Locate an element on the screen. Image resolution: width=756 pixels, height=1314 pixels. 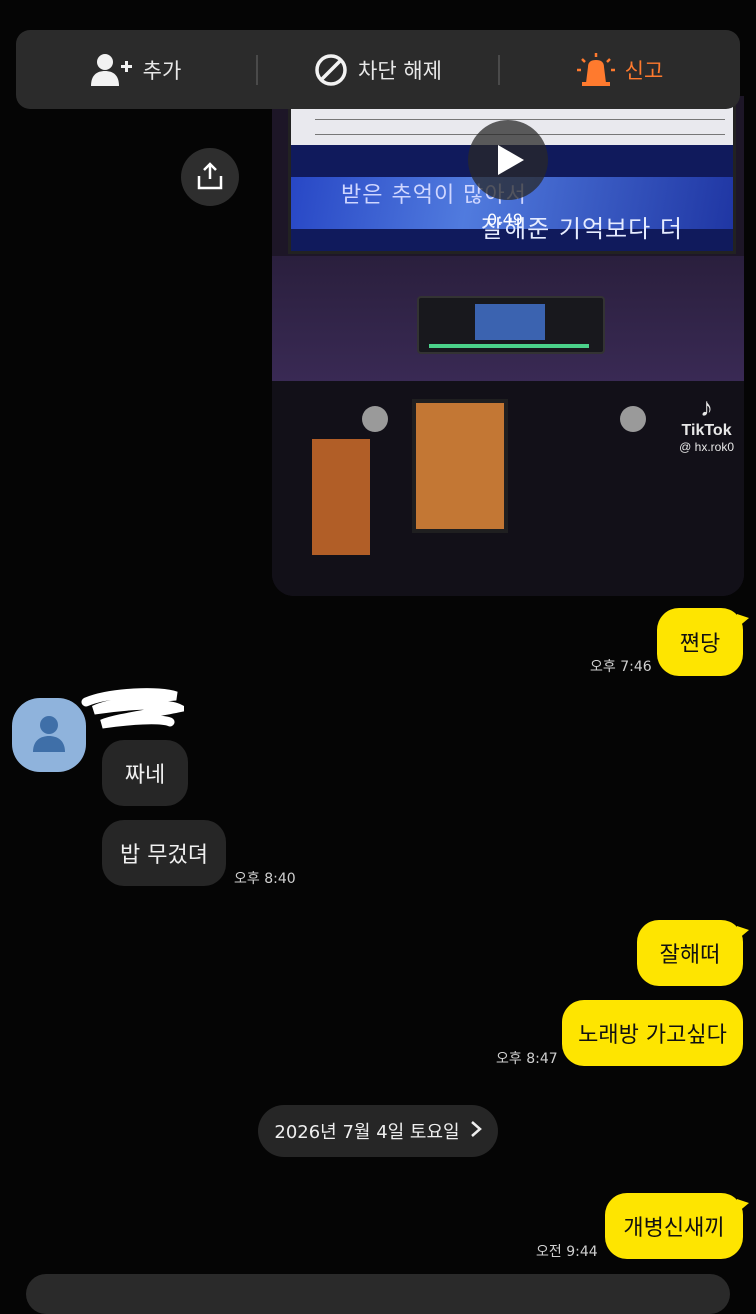
message-text: 밥 무겄뎌 is located at coordinates (164, 855).